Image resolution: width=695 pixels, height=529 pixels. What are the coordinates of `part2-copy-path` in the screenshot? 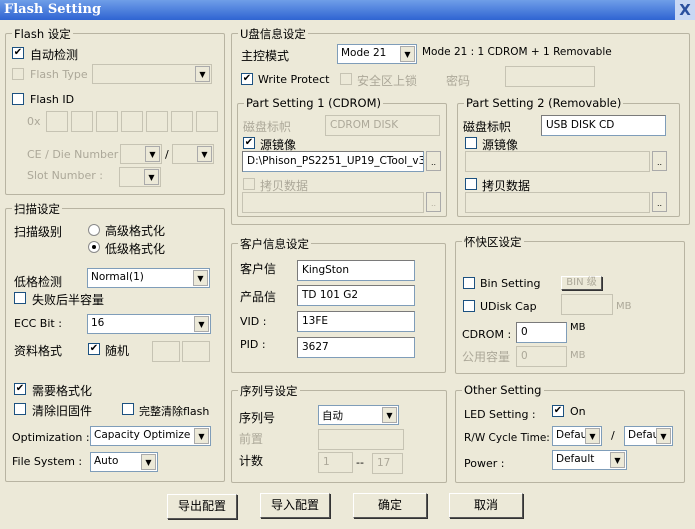 It's located at (557, 202).